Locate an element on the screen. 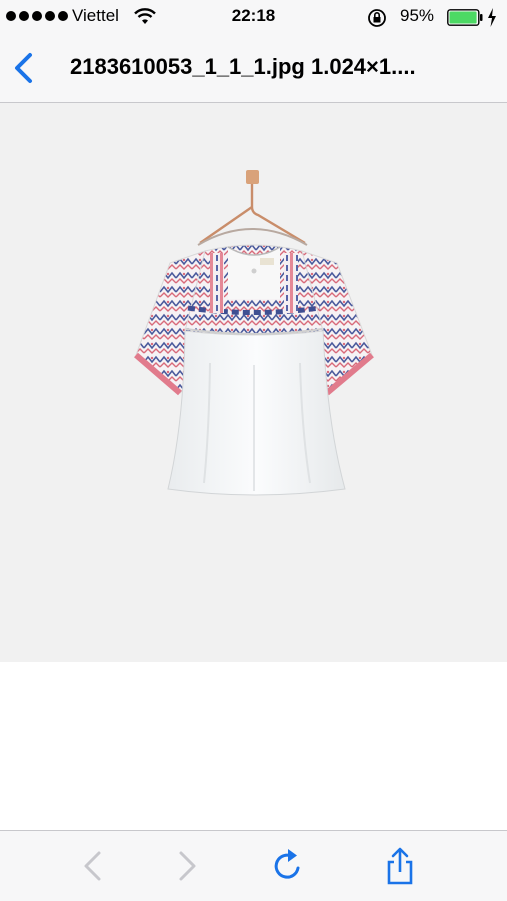 This screenshot has width=507, height=901. battery-icon is located at coordinates (465, 17).